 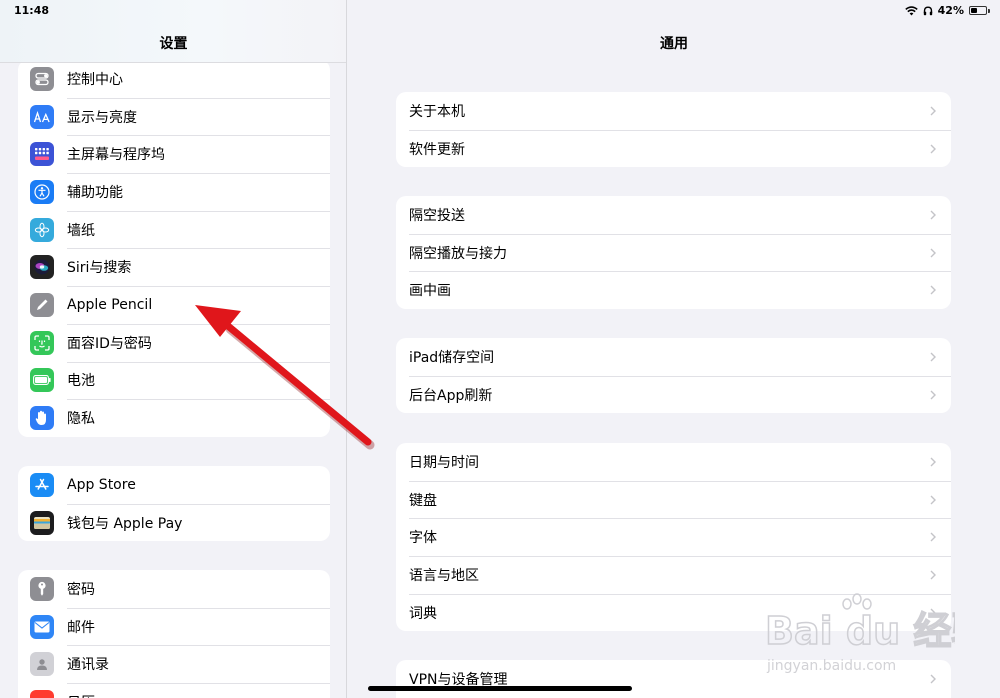 I want to click on battery-icon, so click(x=42, y=380).